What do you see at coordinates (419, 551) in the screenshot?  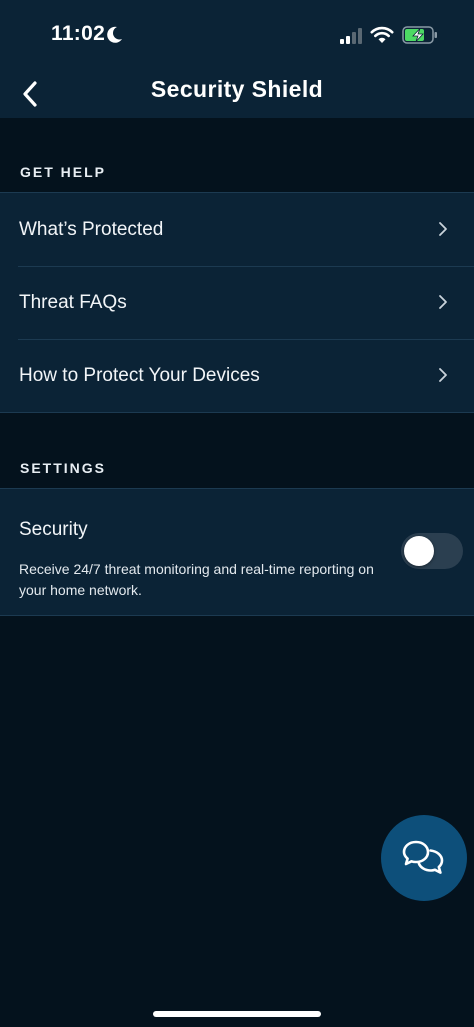 I see `toggle-knob` at bounding box center [419, 551].